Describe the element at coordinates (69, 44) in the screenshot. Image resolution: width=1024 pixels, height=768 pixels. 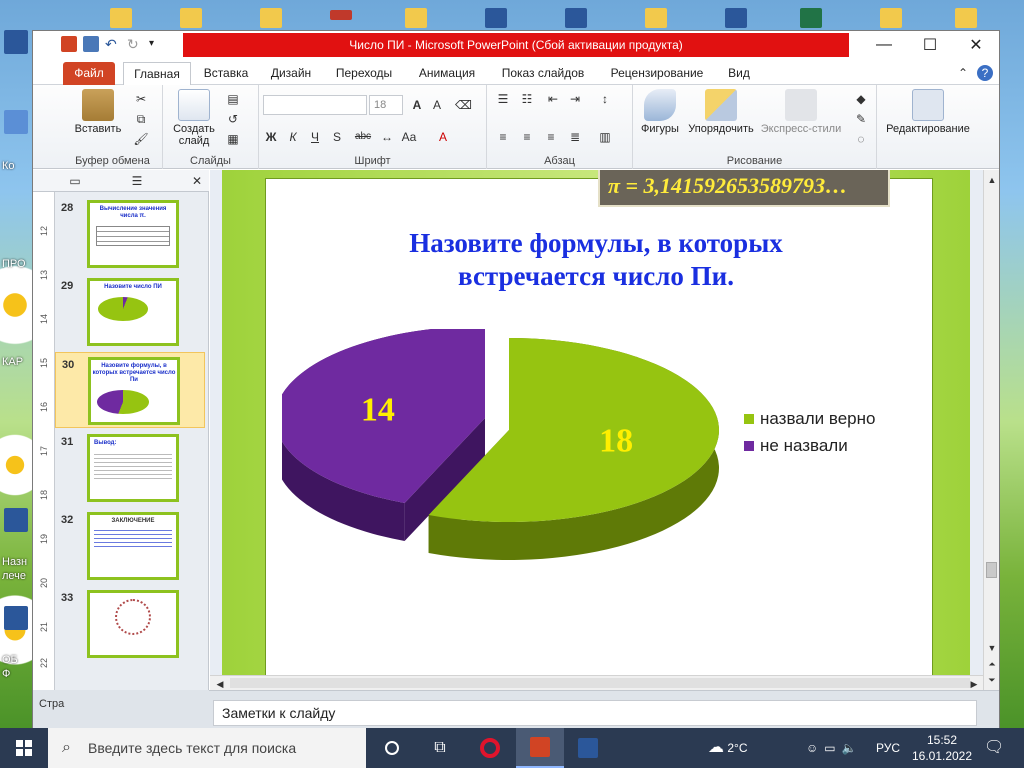
I see `powerpoint-app-icon` at that location.